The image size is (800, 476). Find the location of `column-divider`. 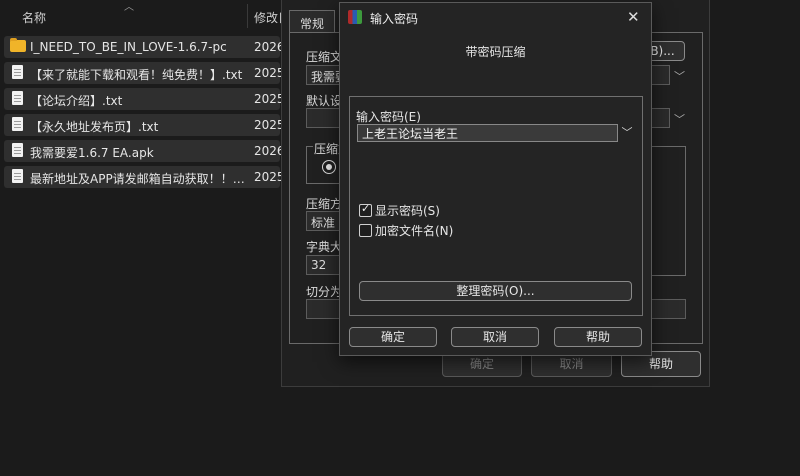

column-divider is located at coordinates (247, 16).